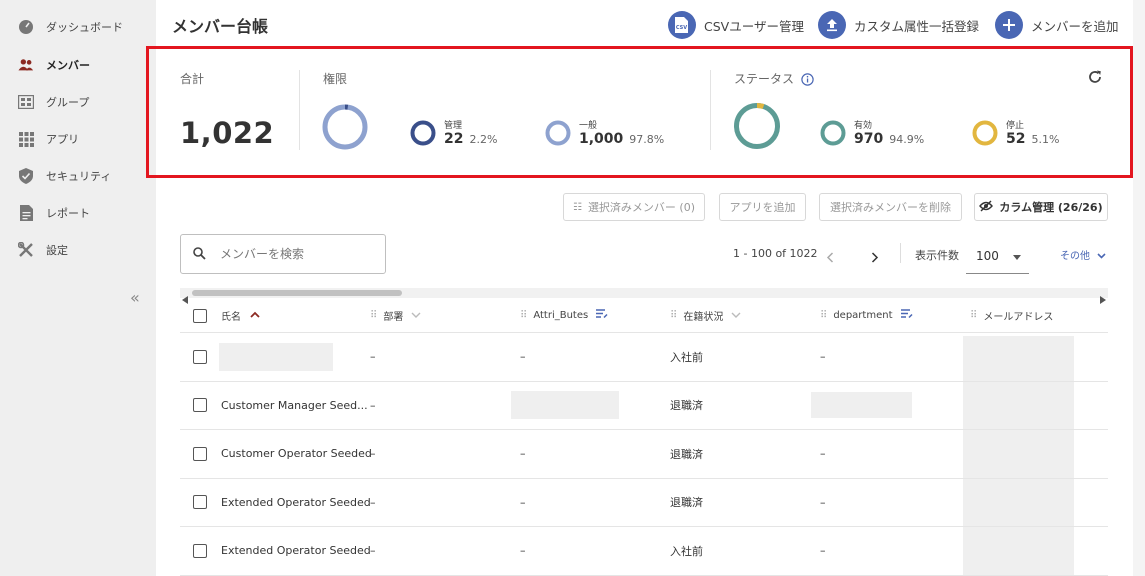 The image size is (1145, 576). Describe the element at coordinates (561, 315) in the screenshot. I see `column-header-label: Attri_Butes` at that location.